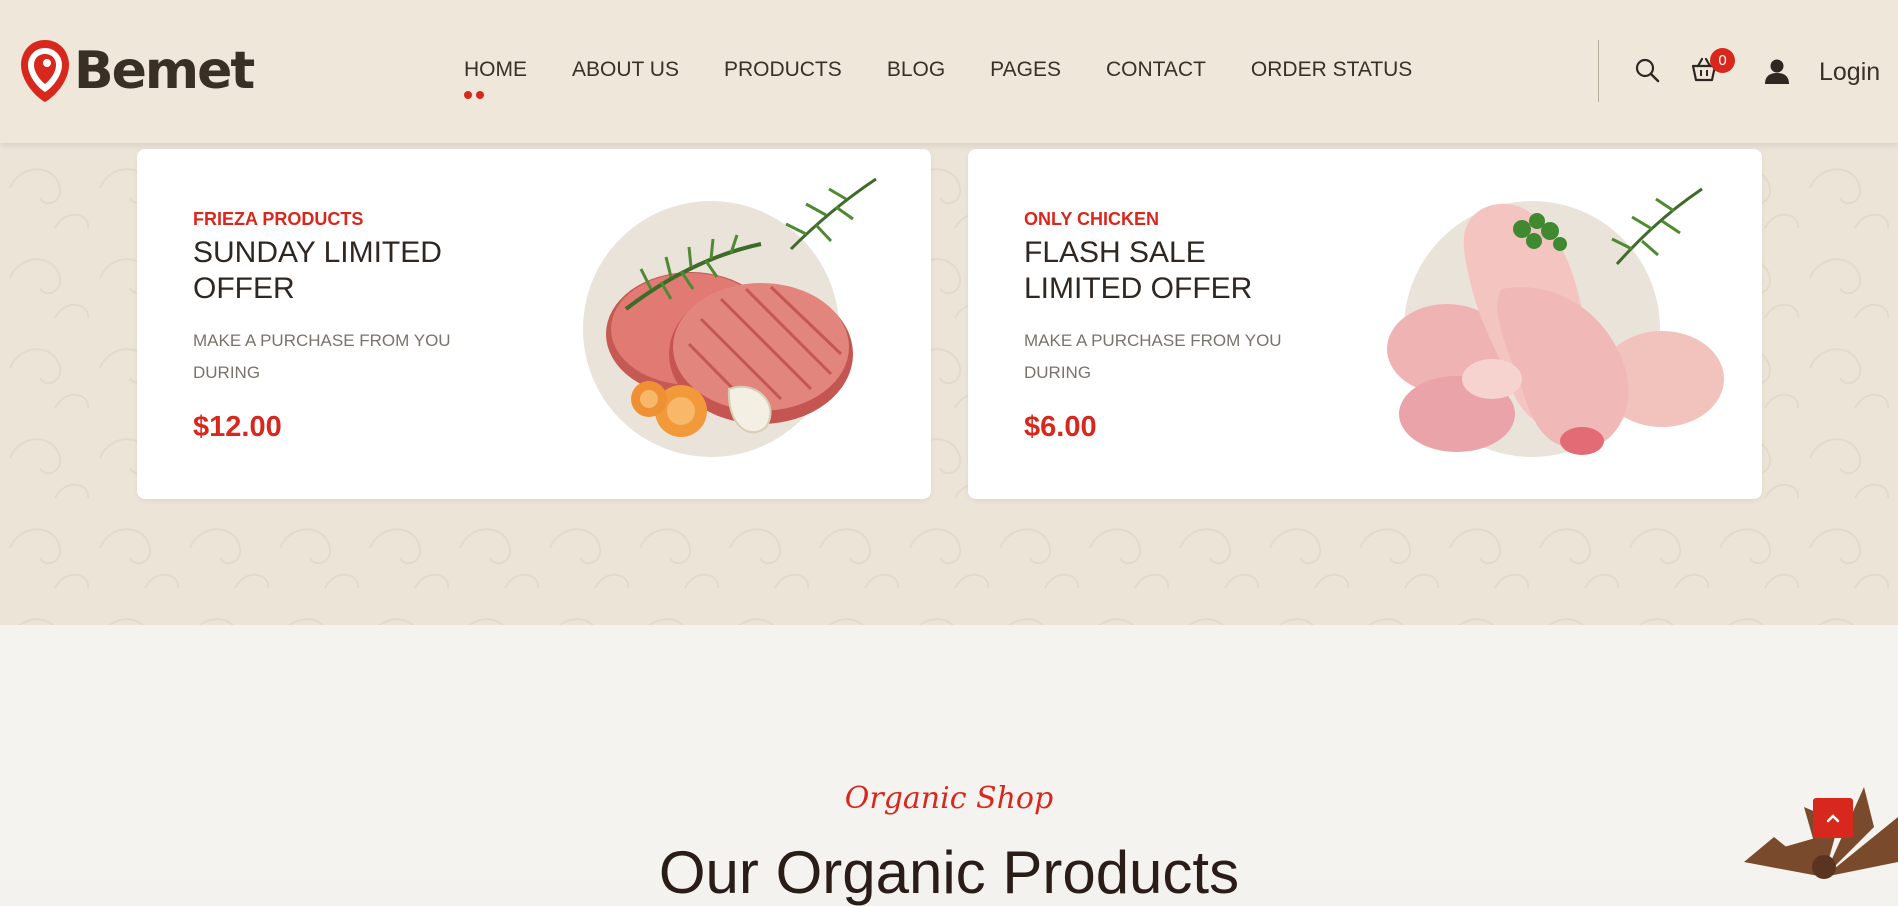 The height and width of the screenshot is (906, 1898). I want to click on offer-title: SUNDAY LIMITED OFFER, so click(317, 270).